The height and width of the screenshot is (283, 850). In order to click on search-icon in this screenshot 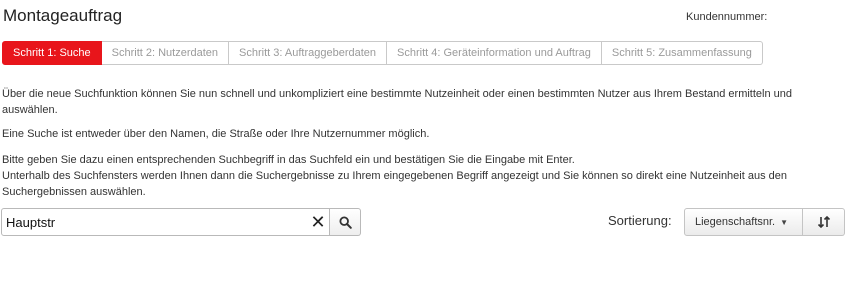, I will do `click(345, 222)`.